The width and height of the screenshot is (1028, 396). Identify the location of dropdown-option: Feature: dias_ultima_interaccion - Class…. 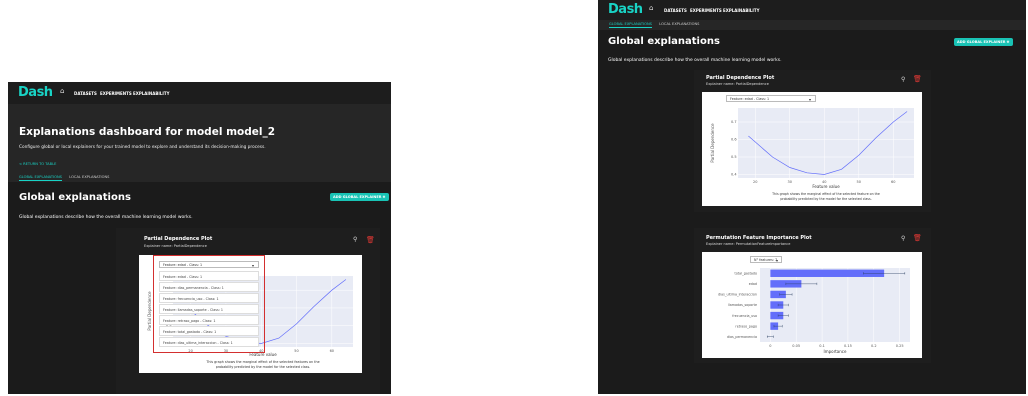
(209, 342).